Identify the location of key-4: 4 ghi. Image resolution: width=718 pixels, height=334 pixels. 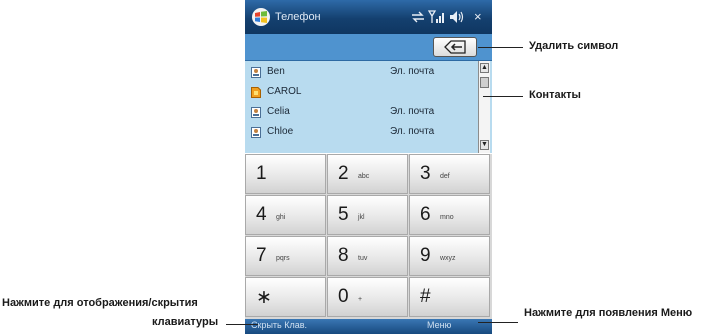
(285, 215).